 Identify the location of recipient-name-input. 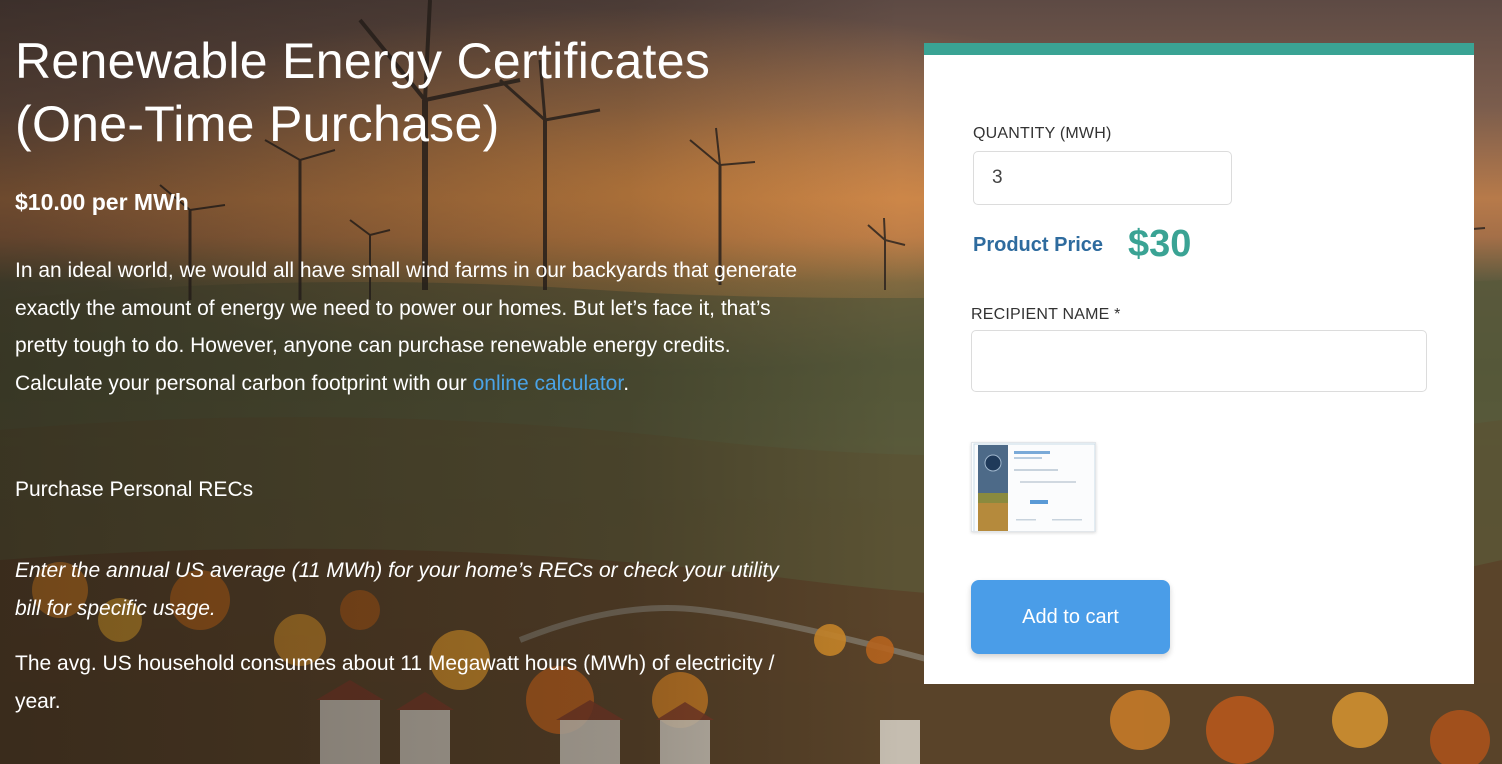
(1199, 361).